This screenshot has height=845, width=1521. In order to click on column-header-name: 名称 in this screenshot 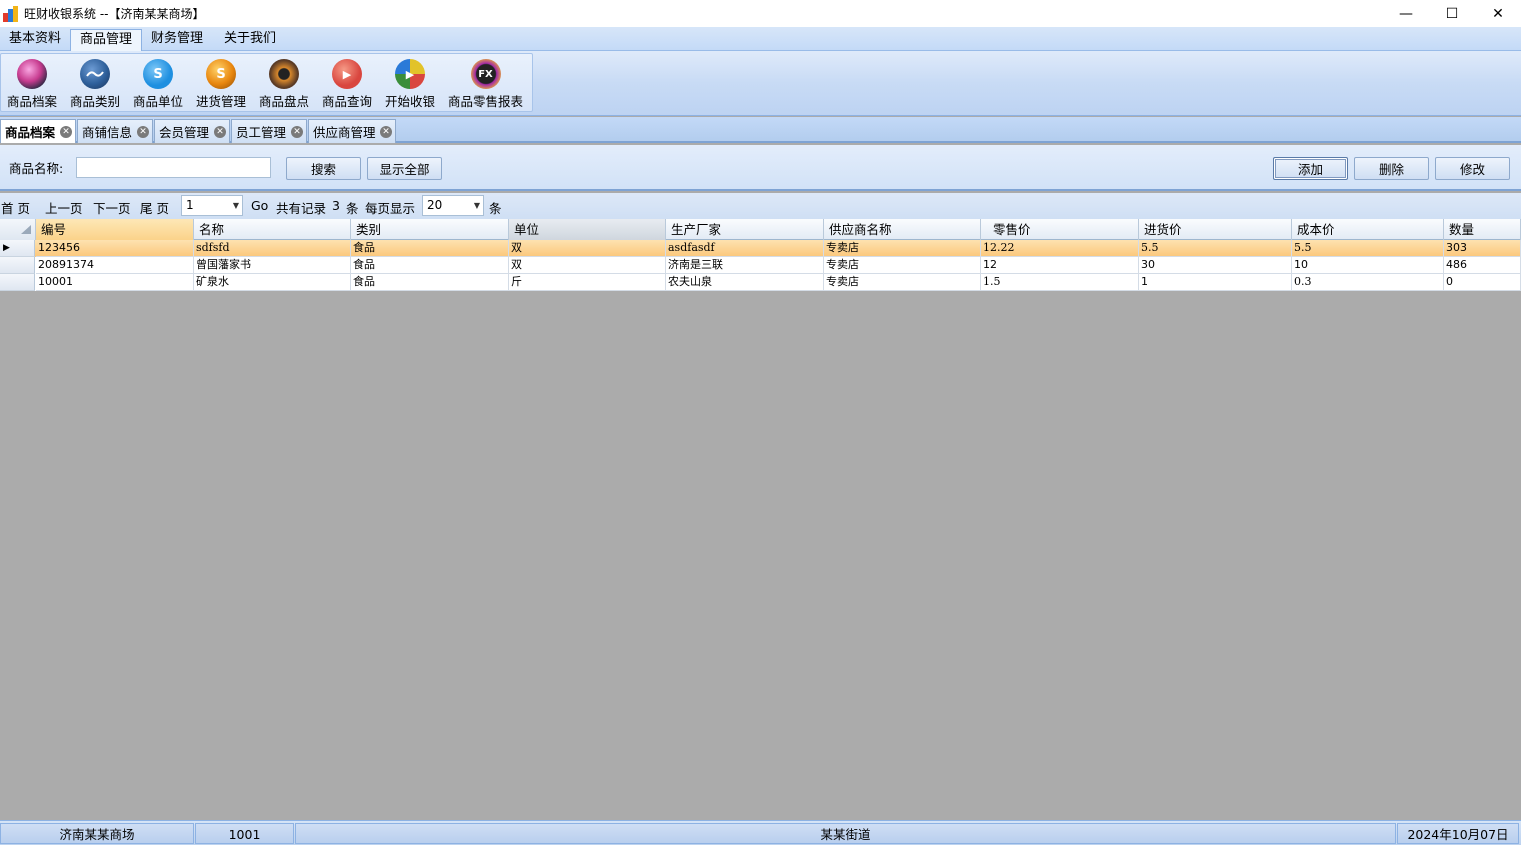, I will do `click(272, 229)`.